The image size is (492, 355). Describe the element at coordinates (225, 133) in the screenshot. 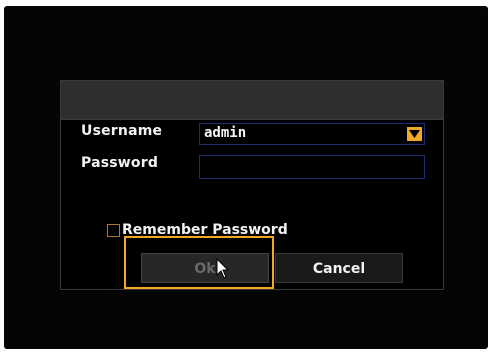

I see `username-value: admin` at that location.